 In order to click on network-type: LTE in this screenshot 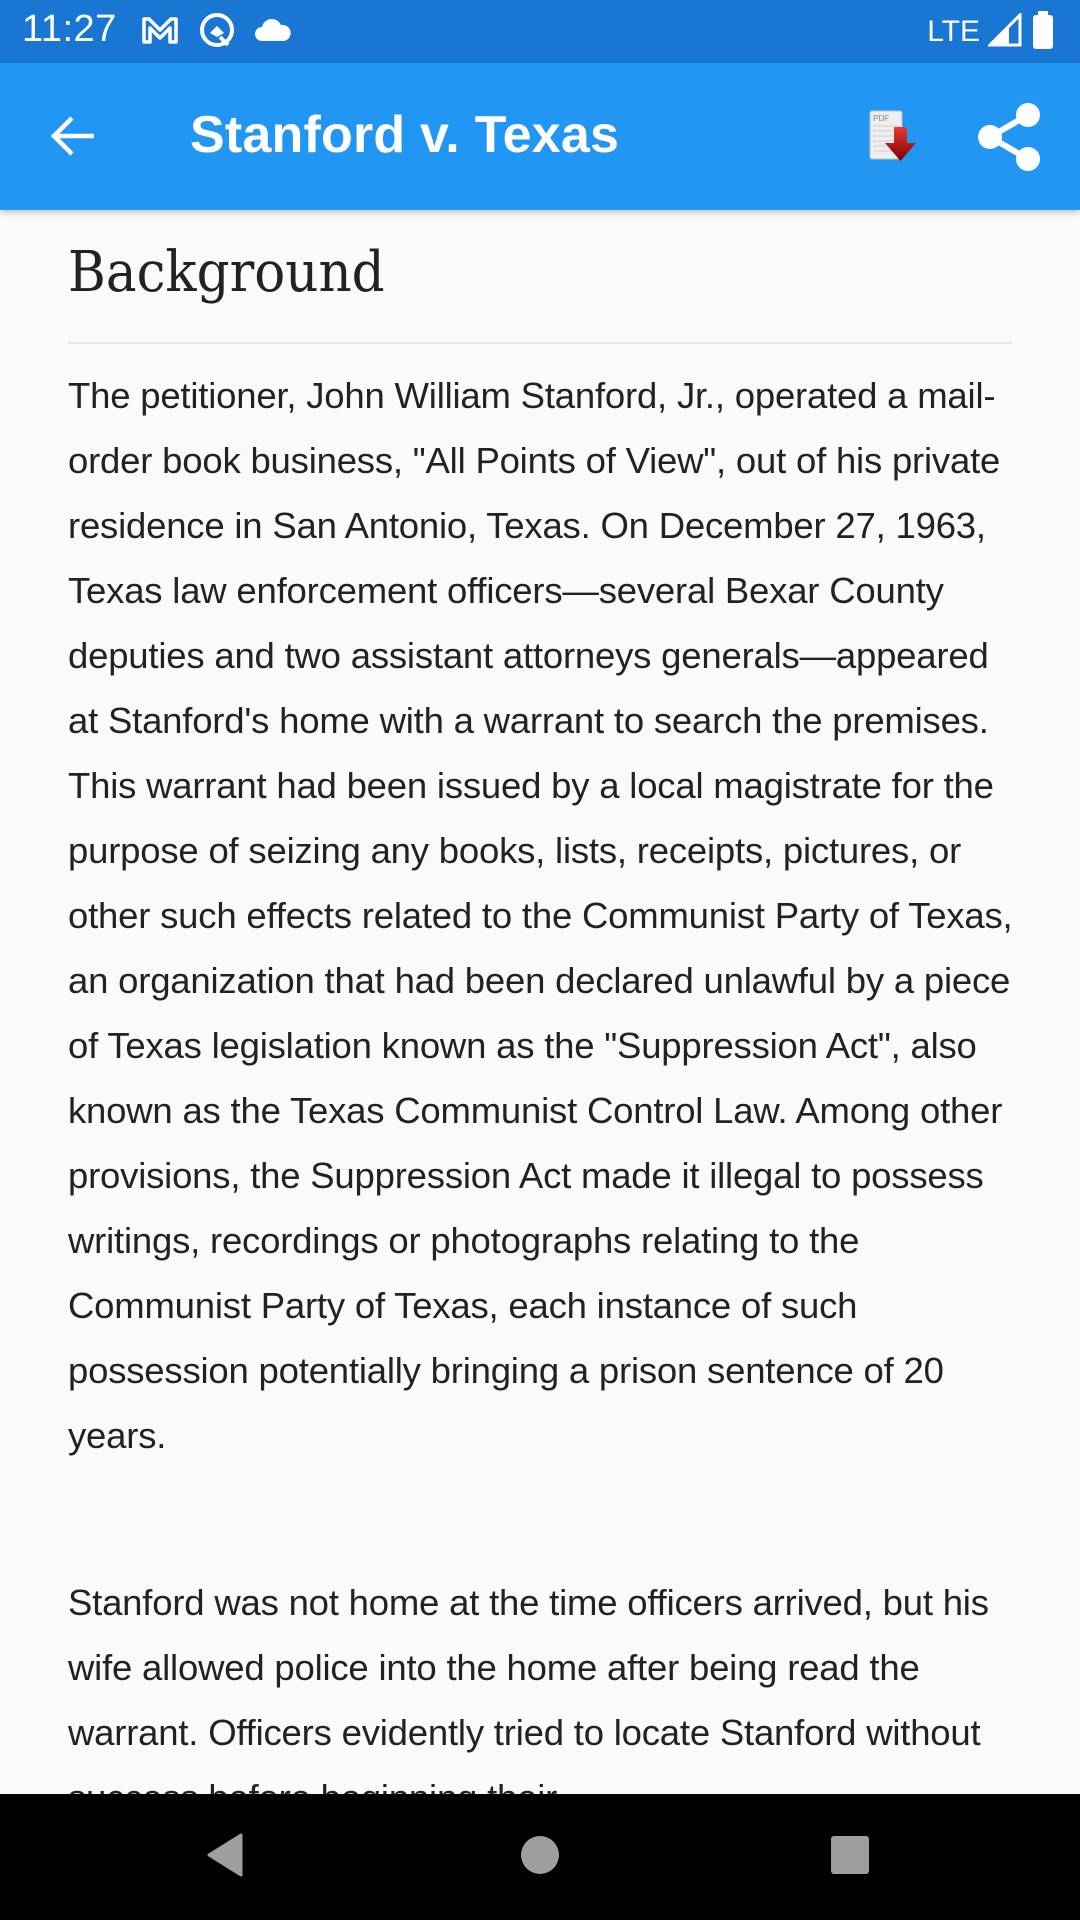, I will do `click(953, 31)`.